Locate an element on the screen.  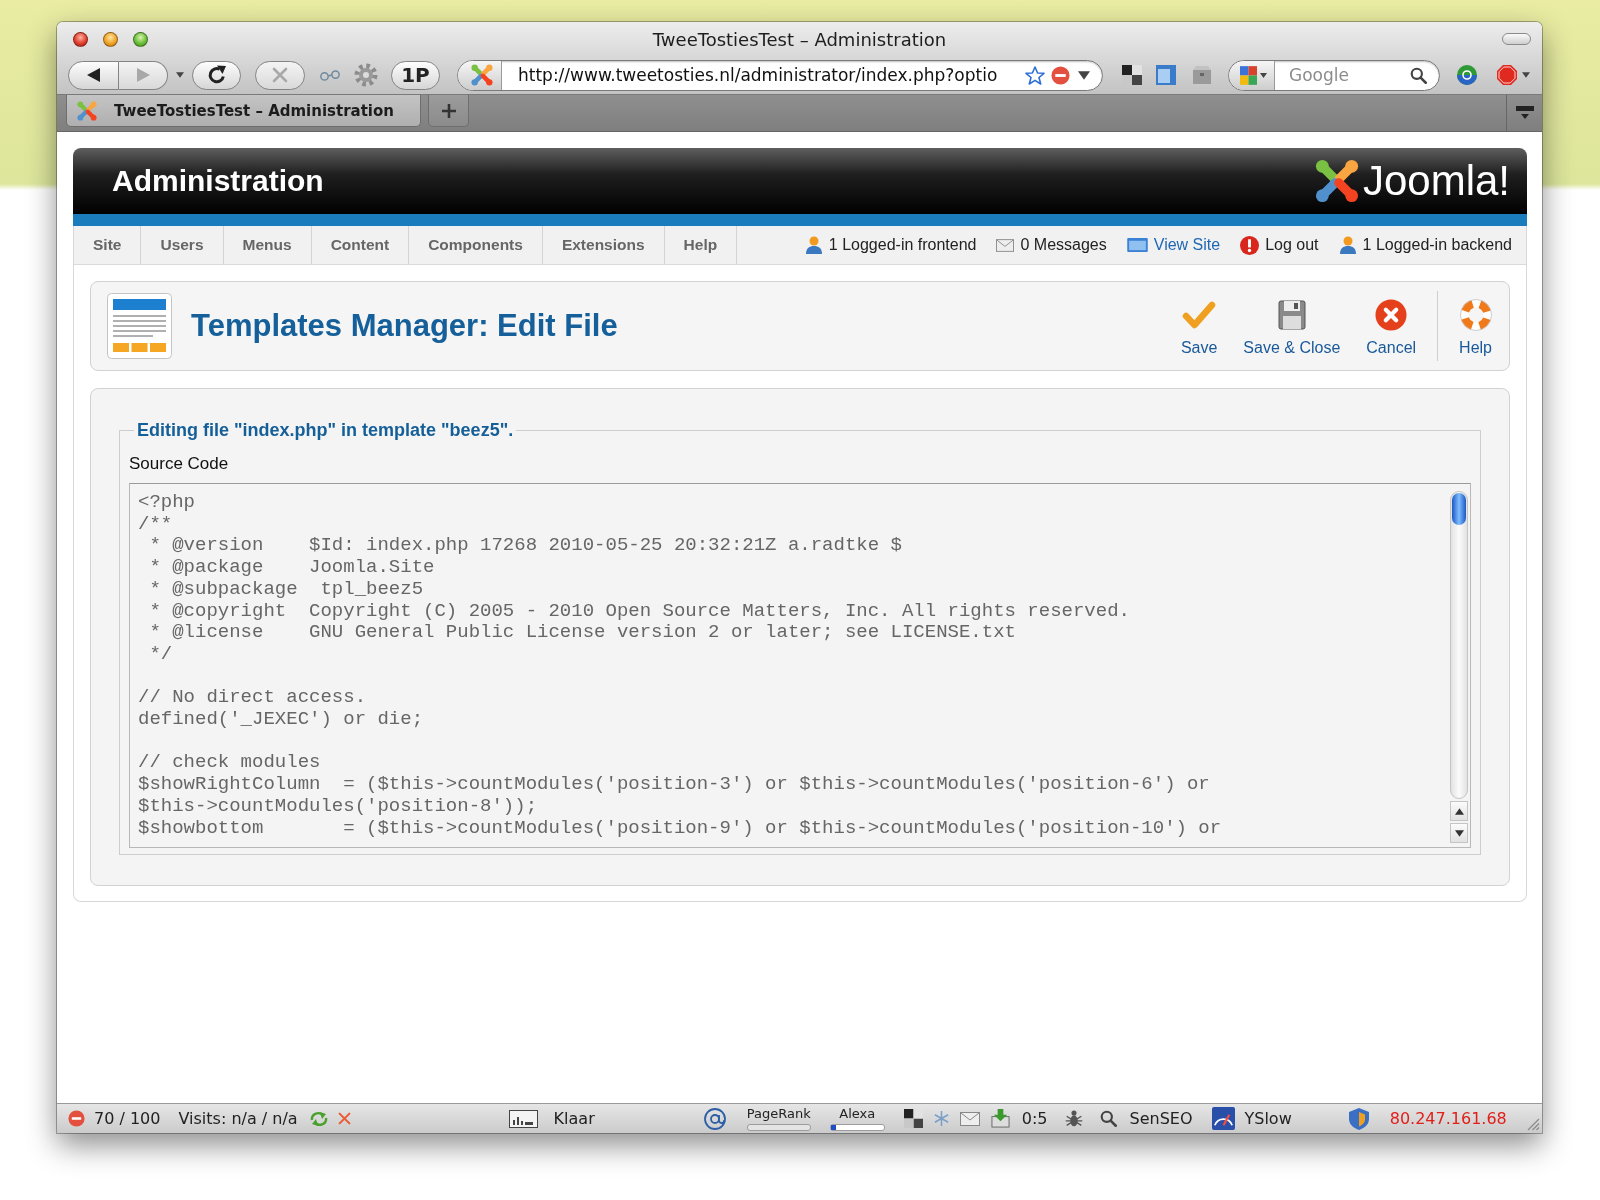
reload-button is located at coordinates (216, 75).